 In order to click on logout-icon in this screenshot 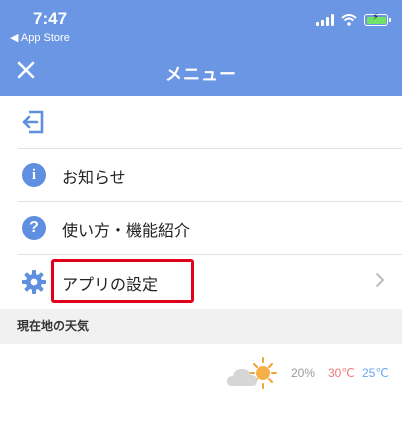, I will do `click(33, 122)`.